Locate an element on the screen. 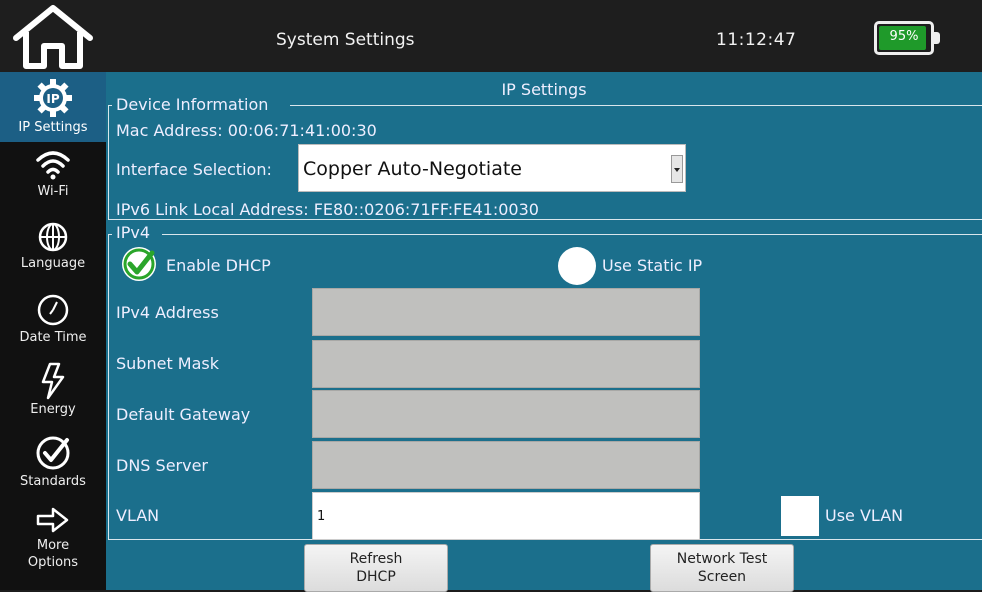 This screenshot has height=592, width=982. device-information-legend: Device Information is located at coordinates (192, 104).